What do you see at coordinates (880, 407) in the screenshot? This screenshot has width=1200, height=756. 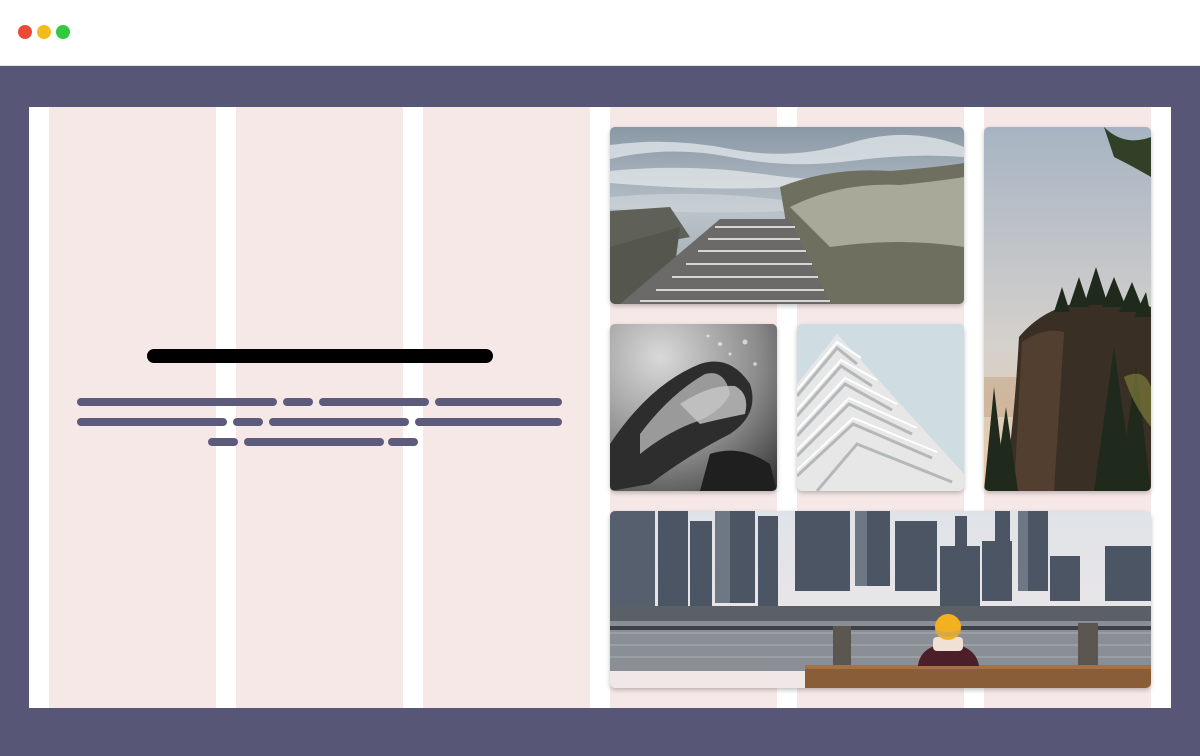 I see `white-building-facade-photo` at bounding box center [880, 407].